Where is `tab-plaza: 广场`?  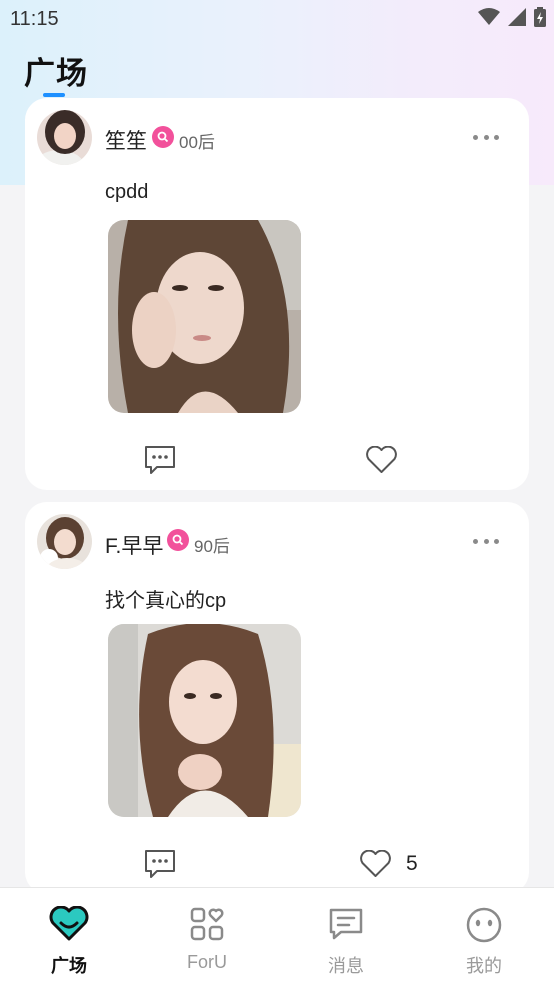
tab-plaza: 广场 is located at coordinates (69, 936).